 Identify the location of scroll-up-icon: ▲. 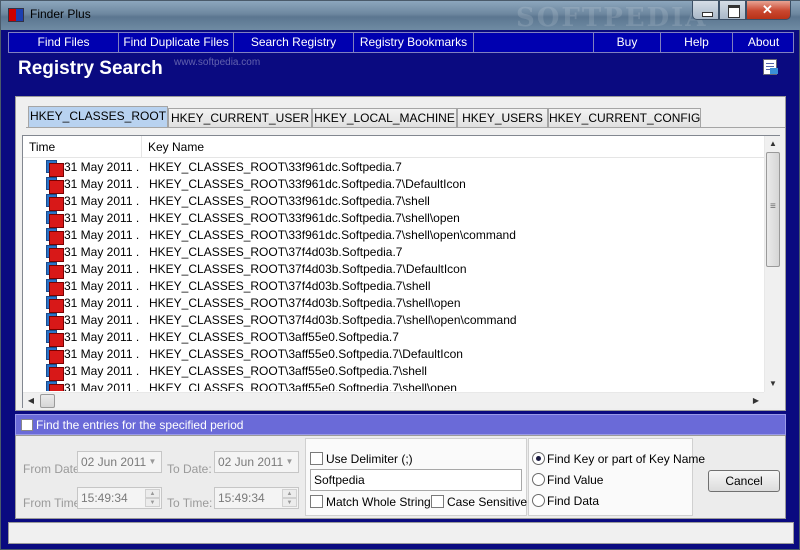
(773, 144).